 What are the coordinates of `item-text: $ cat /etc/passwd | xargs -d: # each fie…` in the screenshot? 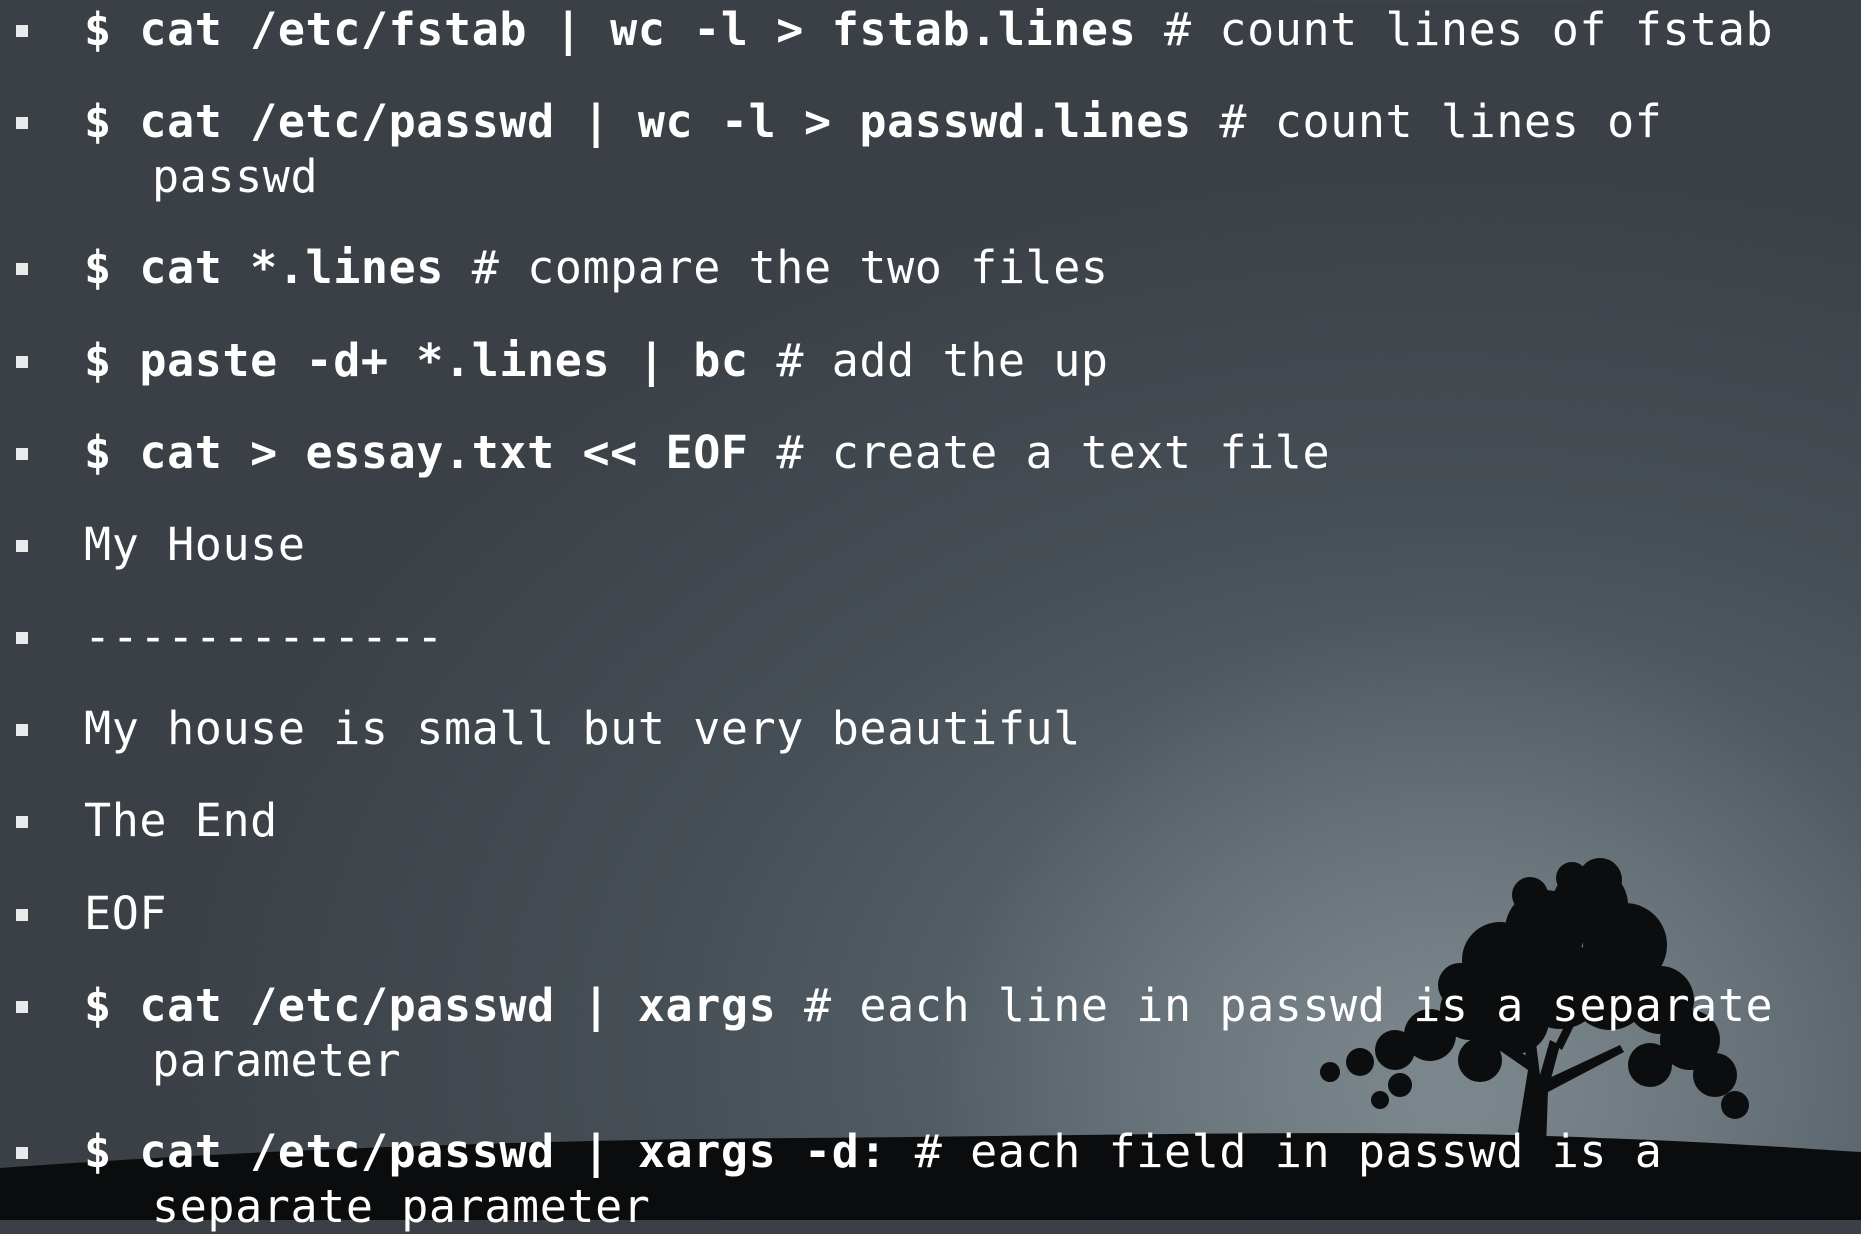 It's located at (969, 1179).